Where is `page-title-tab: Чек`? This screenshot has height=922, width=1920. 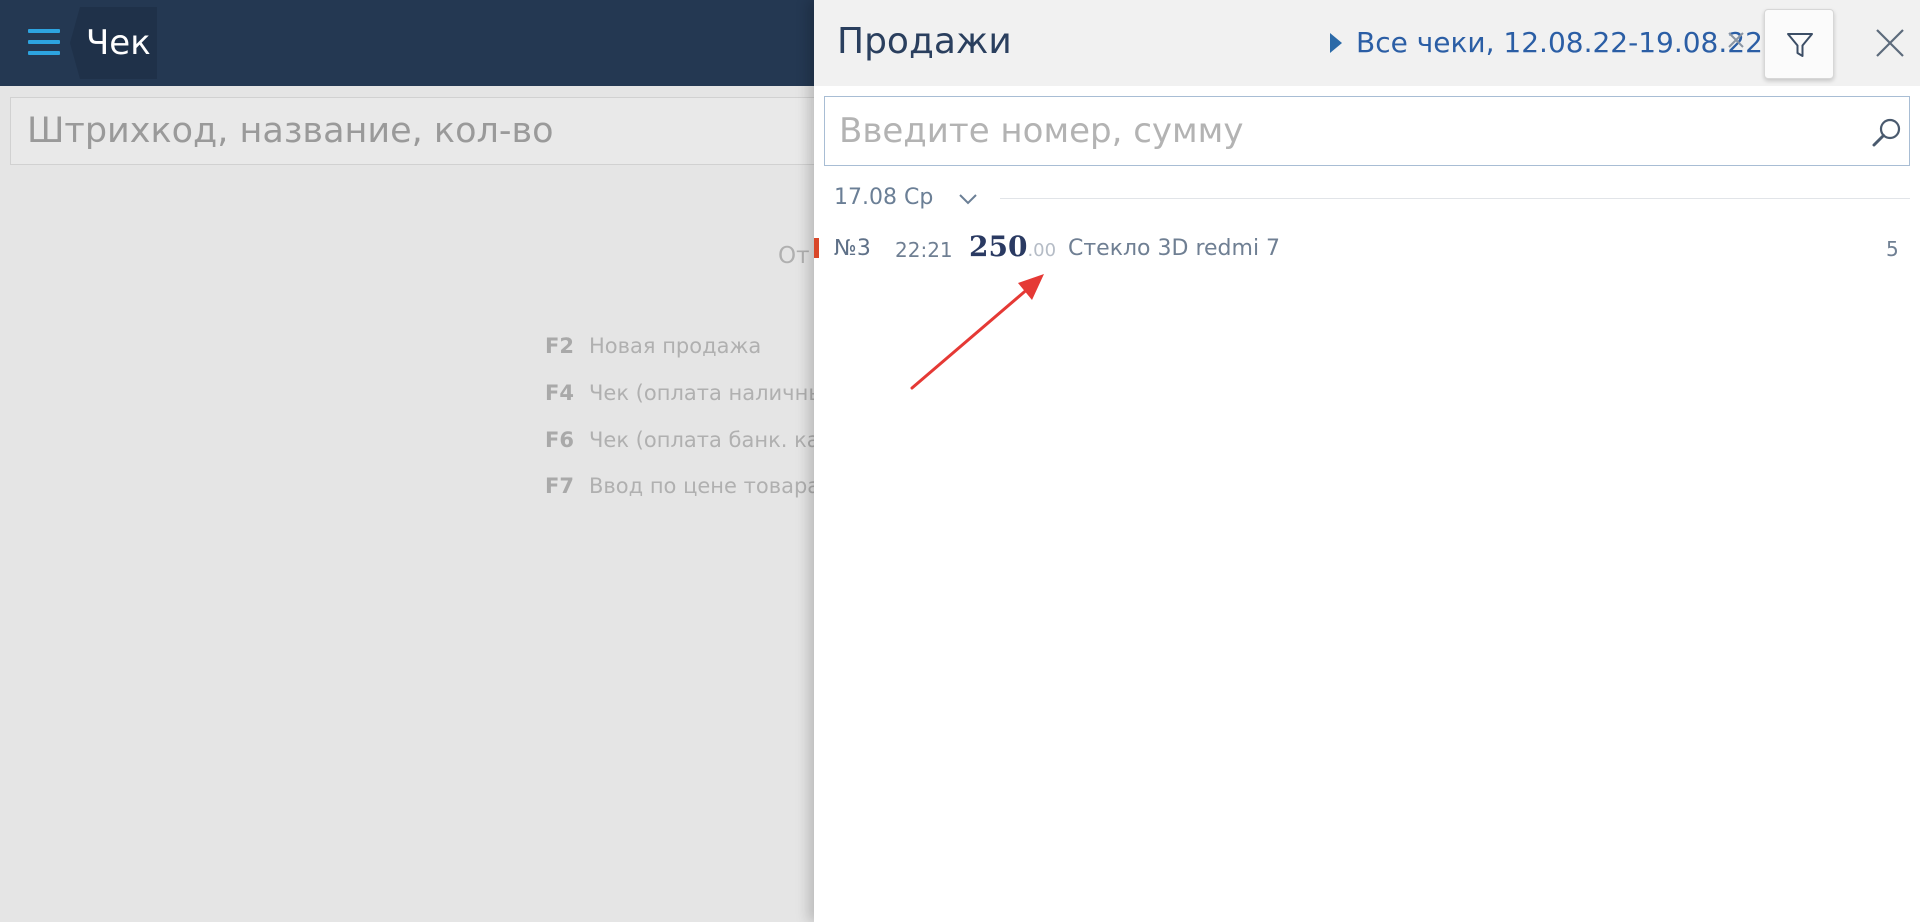
page-title-tab: Чек is located at coordinates (113, 43).